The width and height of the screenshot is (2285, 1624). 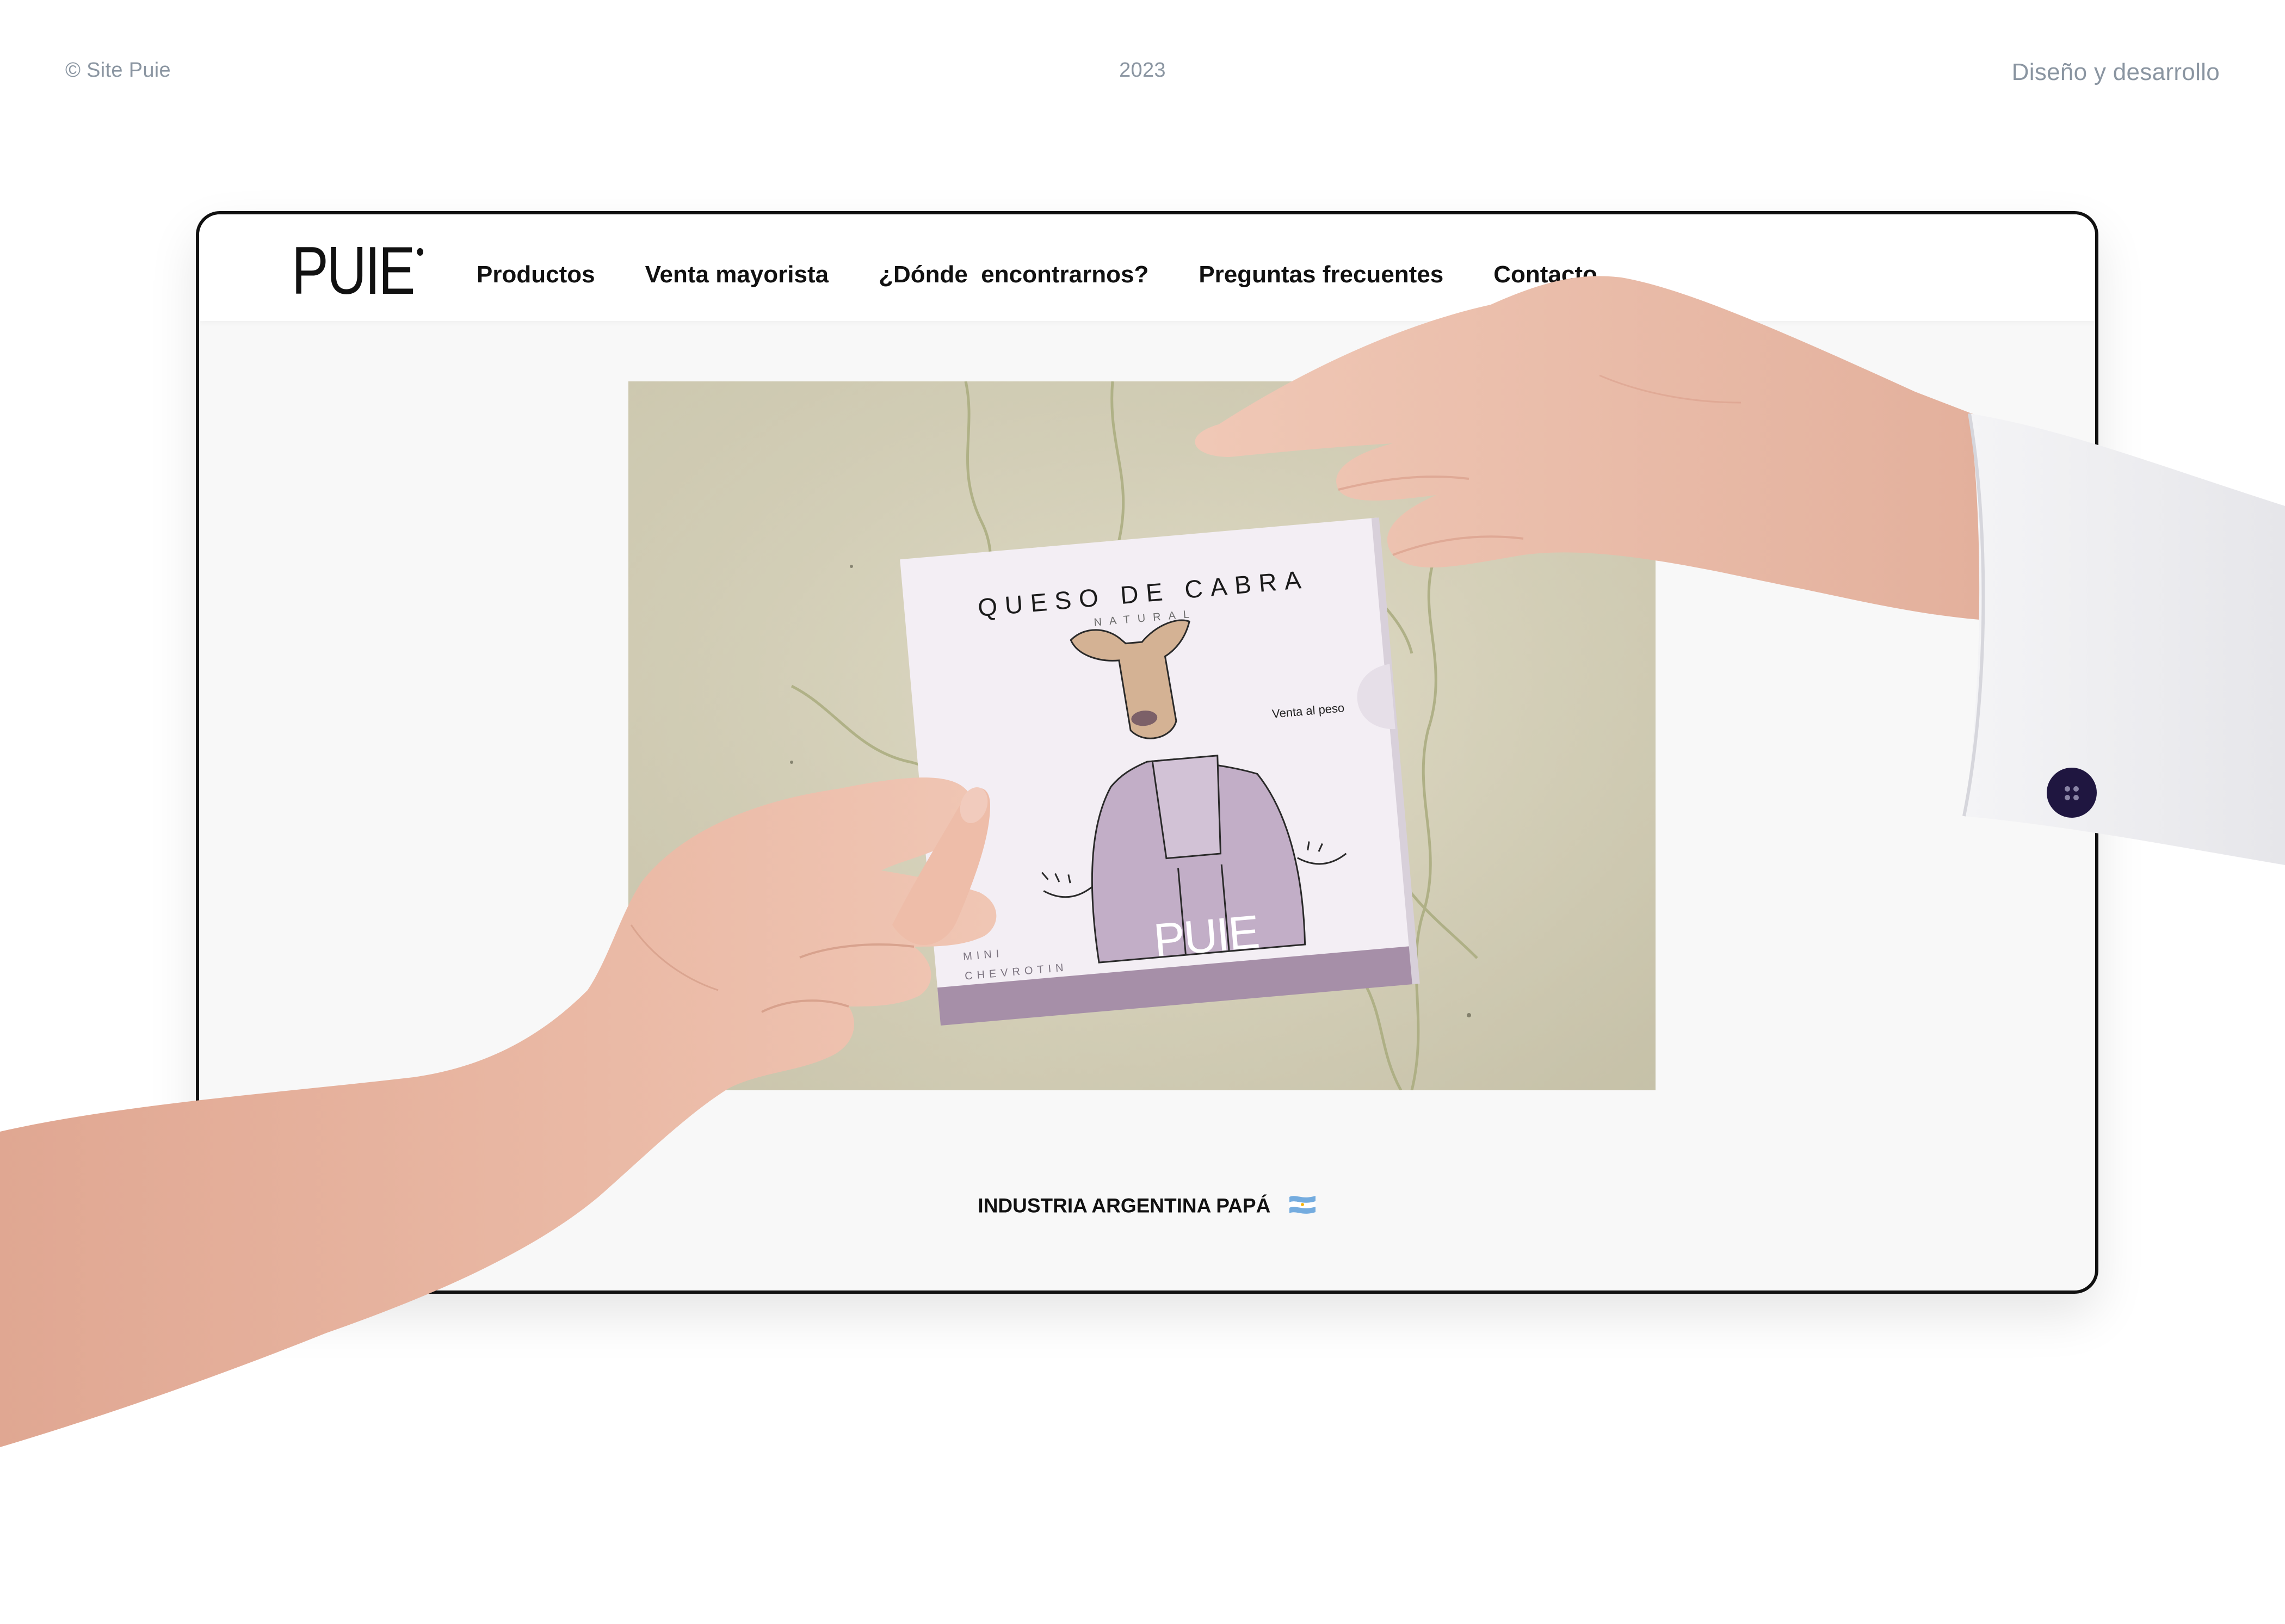 I want to click on tagline: INDUSTRIA ARGENTINA PAPÁ, so click(x=1147, y=1207).